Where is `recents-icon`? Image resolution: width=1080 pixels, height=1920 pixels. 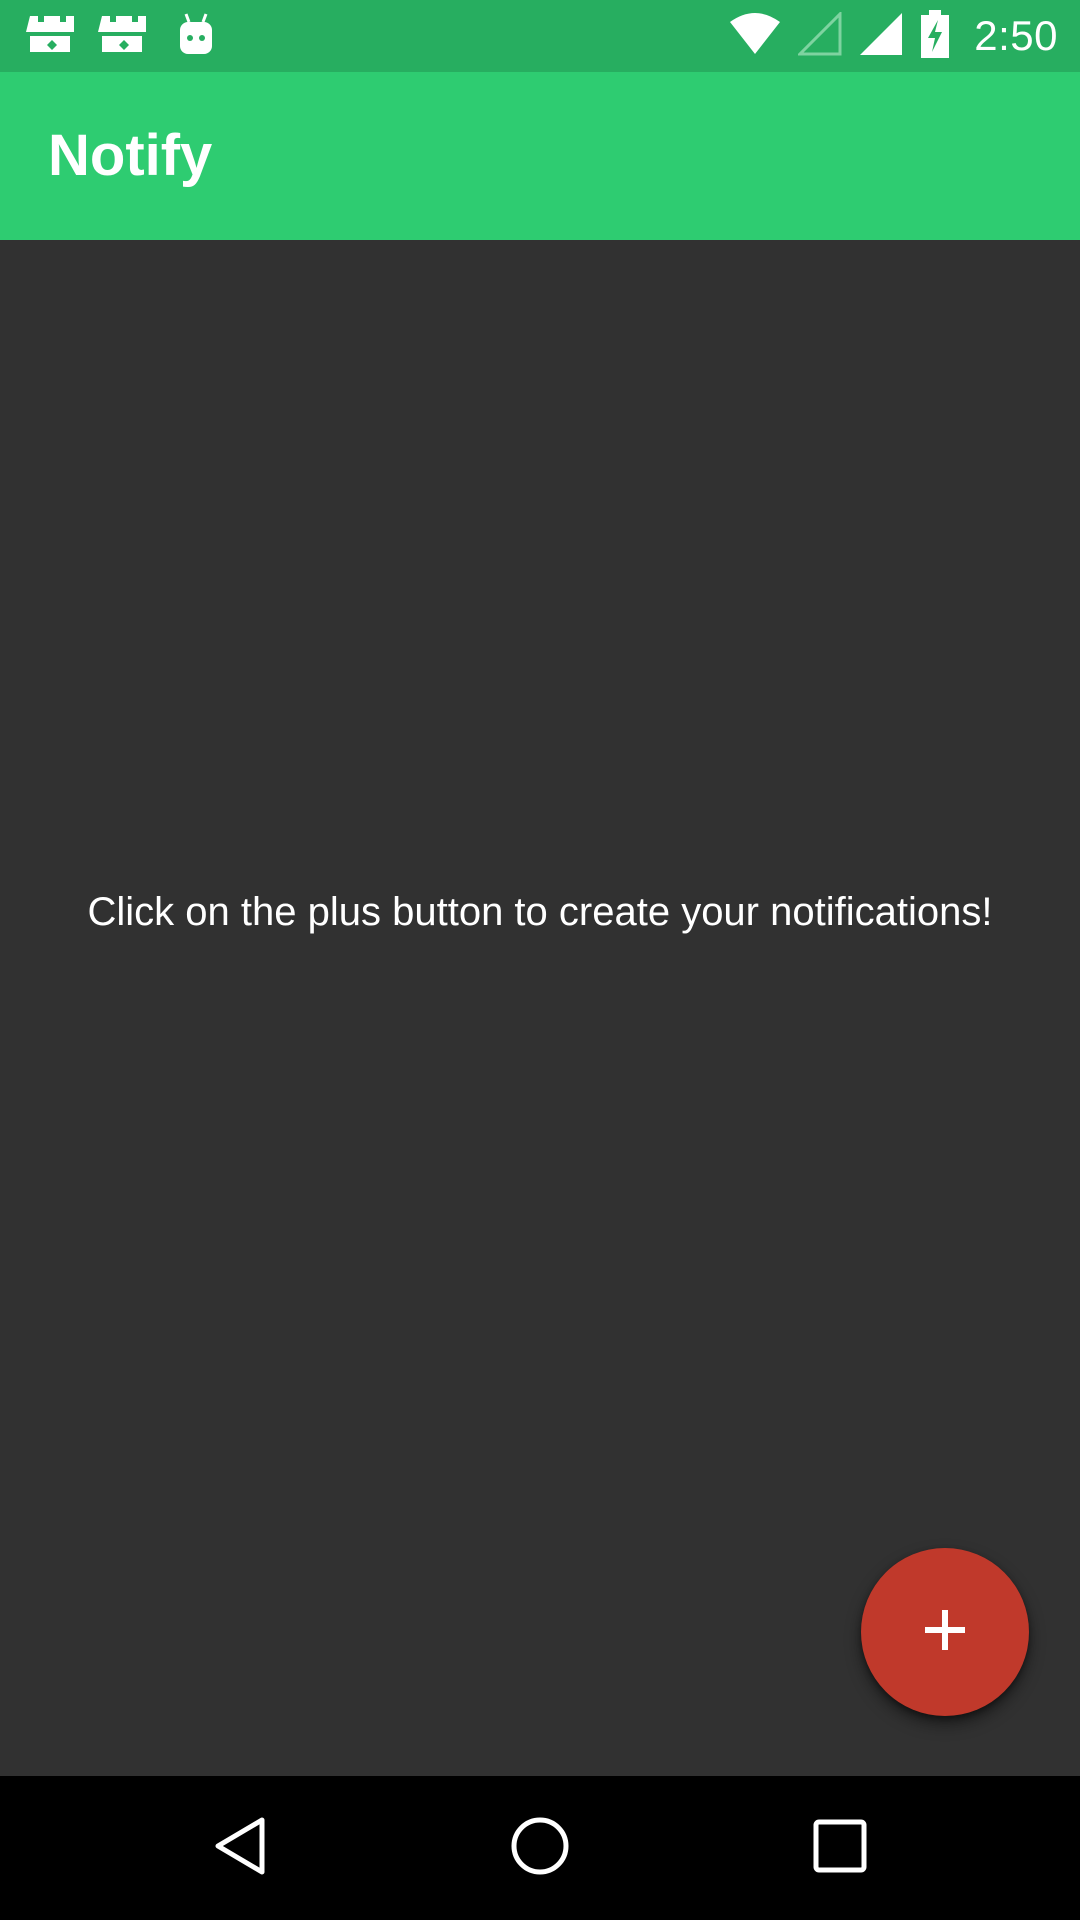
recents-icon is located at coordinates (840, 1848).